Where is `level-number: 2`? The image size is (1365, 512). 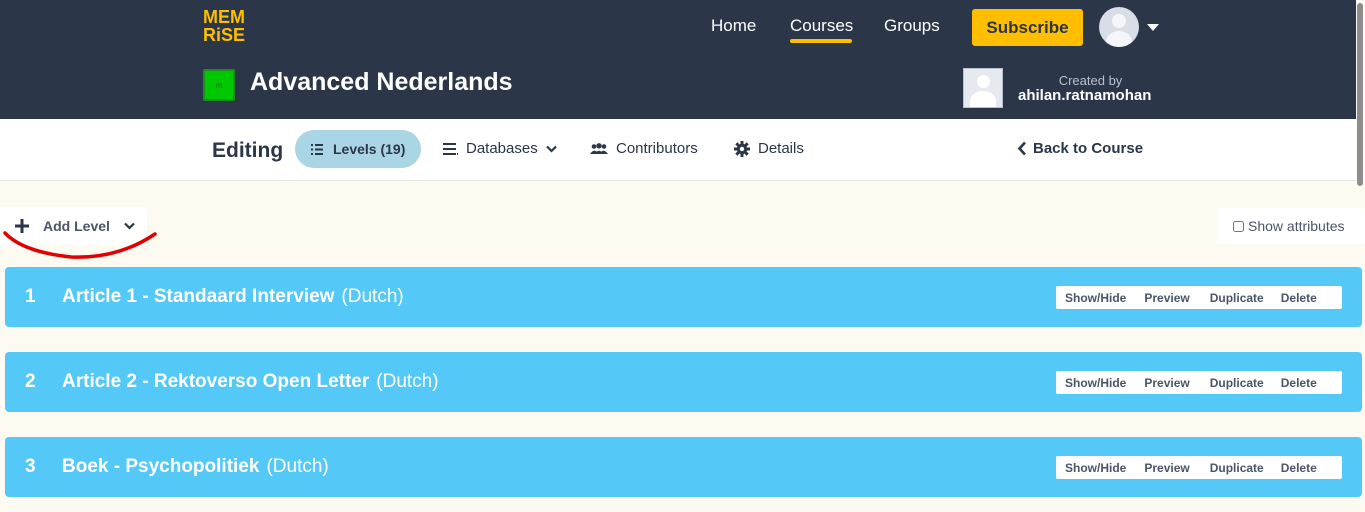 level-number: 2 is located at coordinates (30, 381).